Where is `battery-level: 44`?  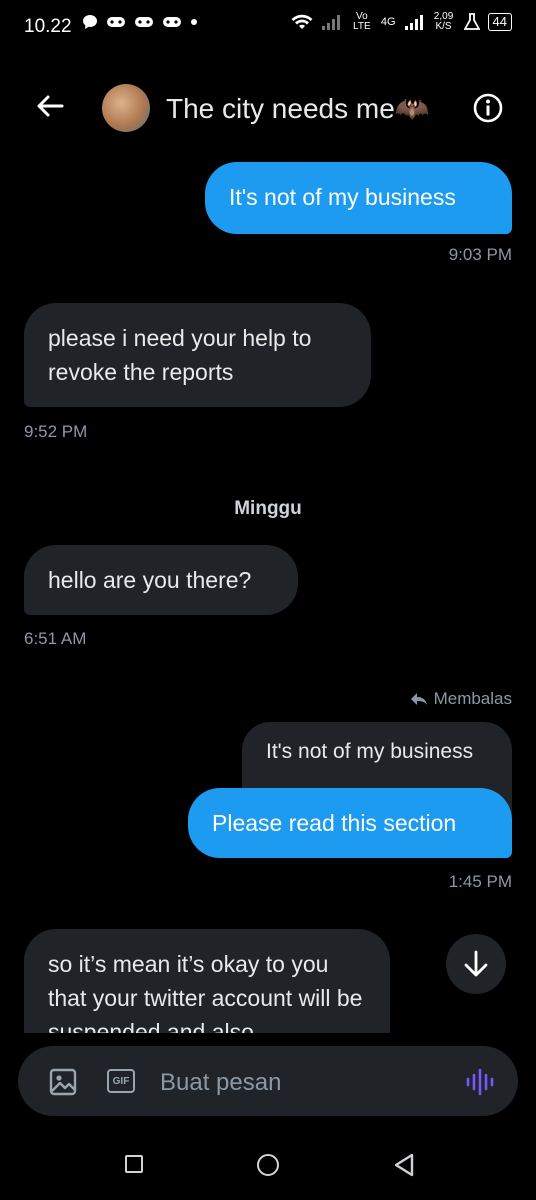
battery-level: 44 is located at coordinates (499, 22).